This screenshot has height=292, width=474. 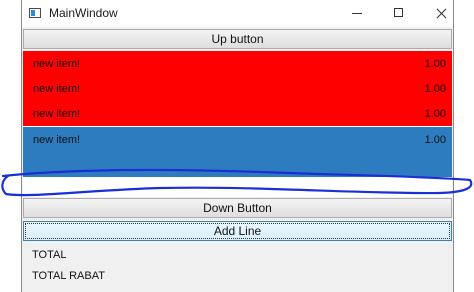 What do you see at coordinates (237, 13) in the screenshot?
I see `title-bar: MainWindow` at bounding box center [237, 13].